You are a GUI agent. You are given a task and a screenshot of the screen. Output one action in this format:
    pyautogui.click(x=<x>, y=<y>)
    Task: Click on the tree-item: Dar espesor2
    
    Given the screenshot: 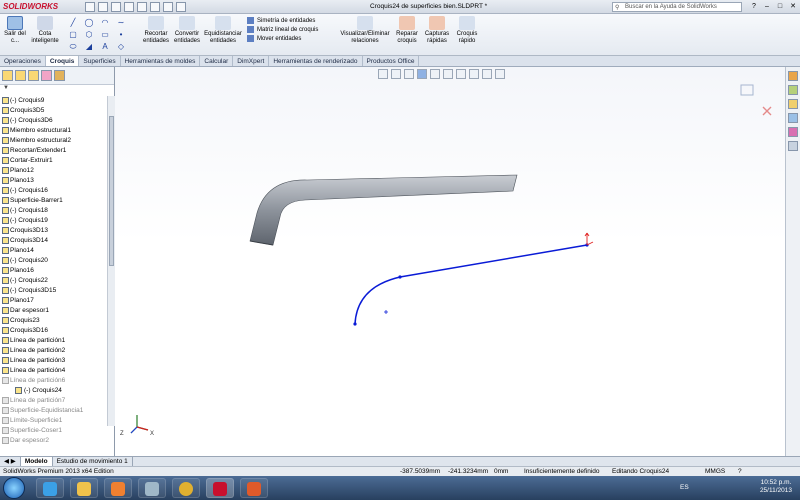 What is the action you would take?
    pyautogui.click(x=53, y=441)
    